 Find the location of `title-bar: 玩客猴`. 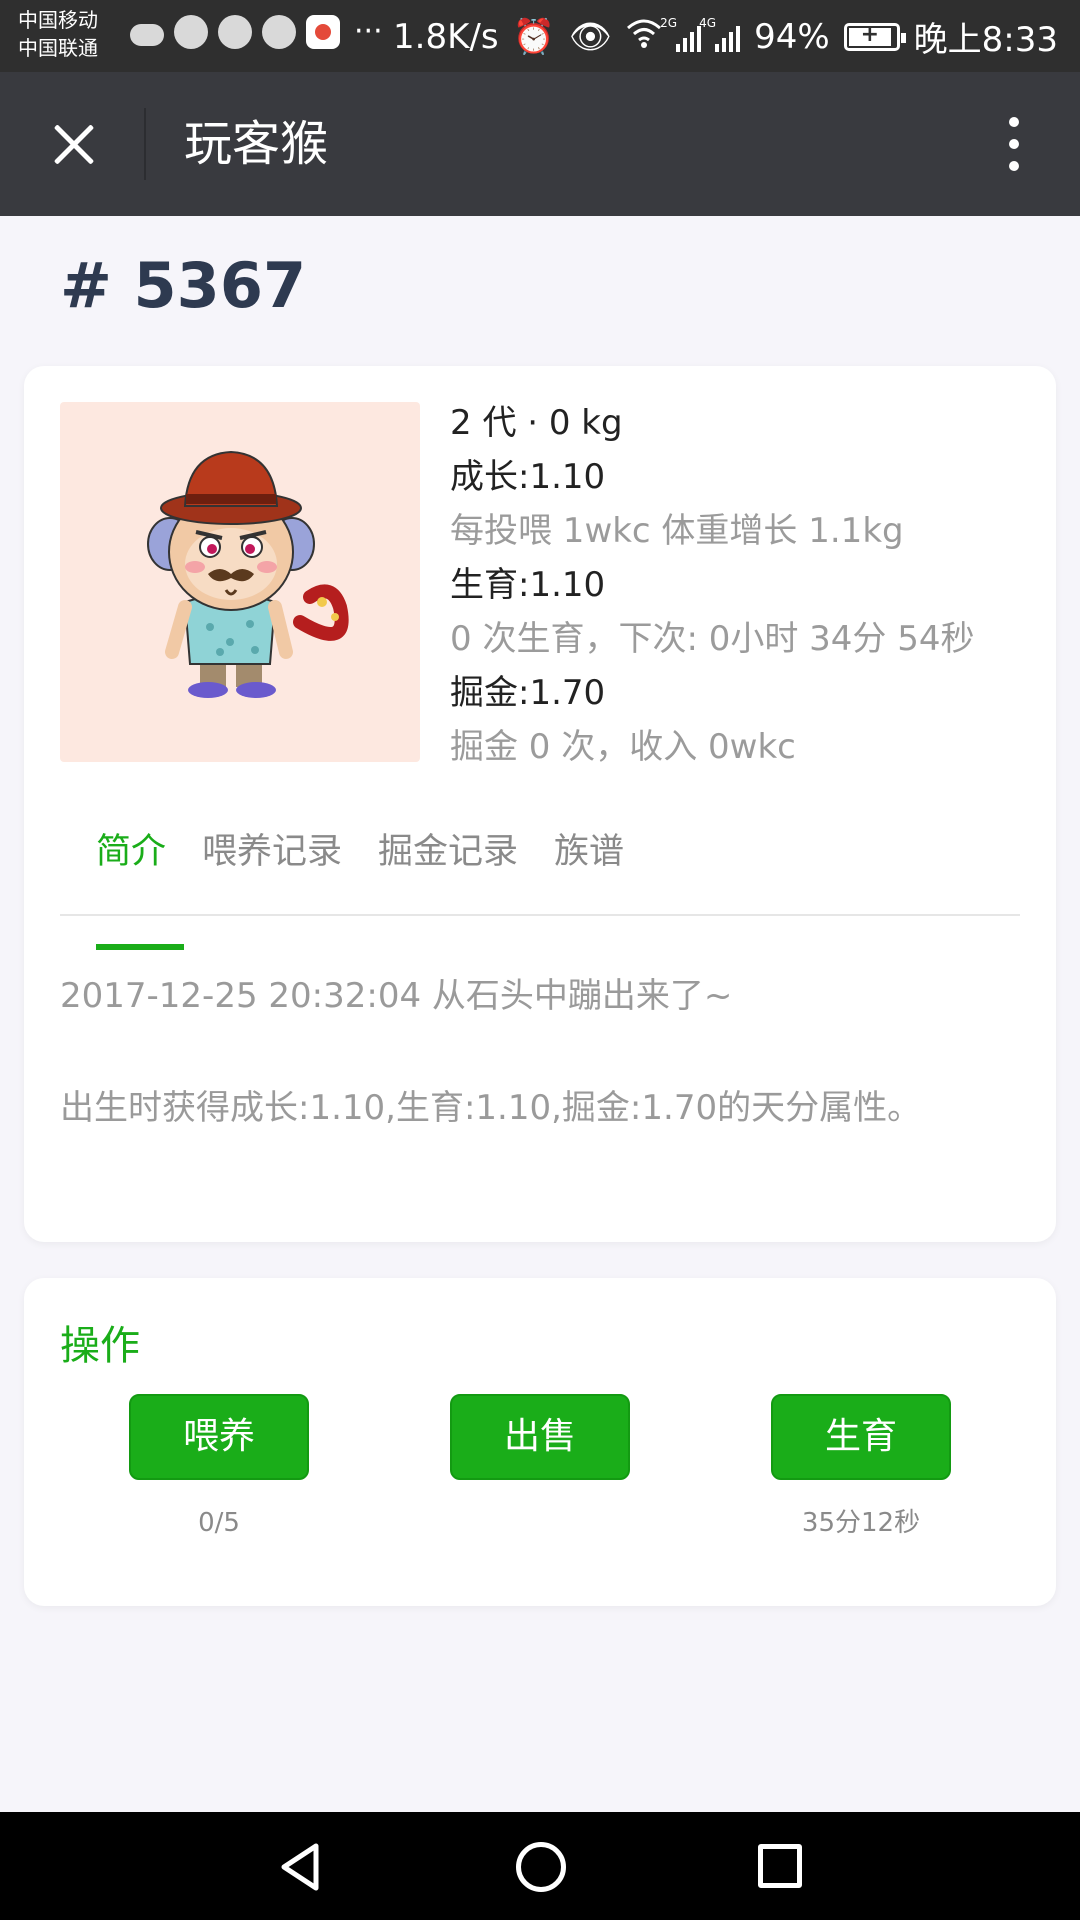

title-bar: 玩客猴 is located at coordinates (540, 144).